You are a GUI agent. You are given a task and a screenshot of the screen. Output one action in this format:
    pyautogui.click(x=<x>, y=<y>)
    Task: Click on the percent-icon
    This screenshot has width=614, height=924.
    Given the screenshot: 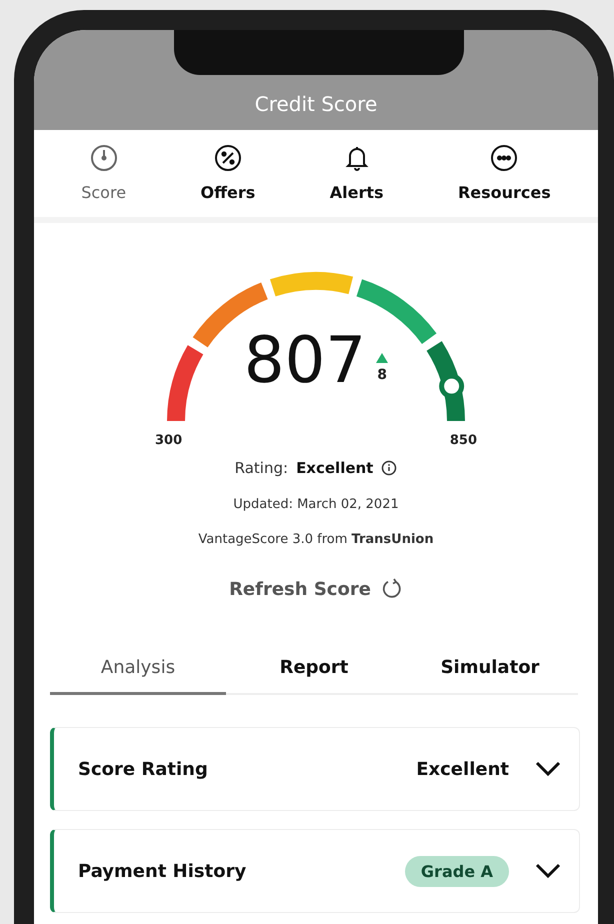 What is the action you would take?
    pyautogui.click(x=227, y=158)
    